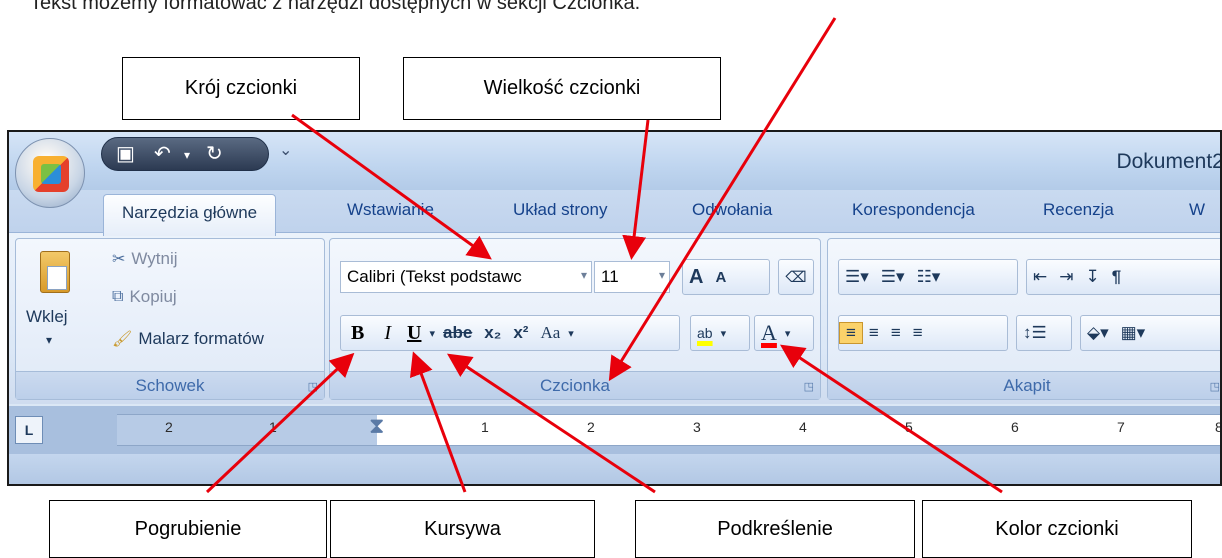 The width and height of the screenshot is (1222, 558). I want to click on ruler-area: L 2 1 1 2 3 4 5 6 7 8 ⧗, so click(614, 445).